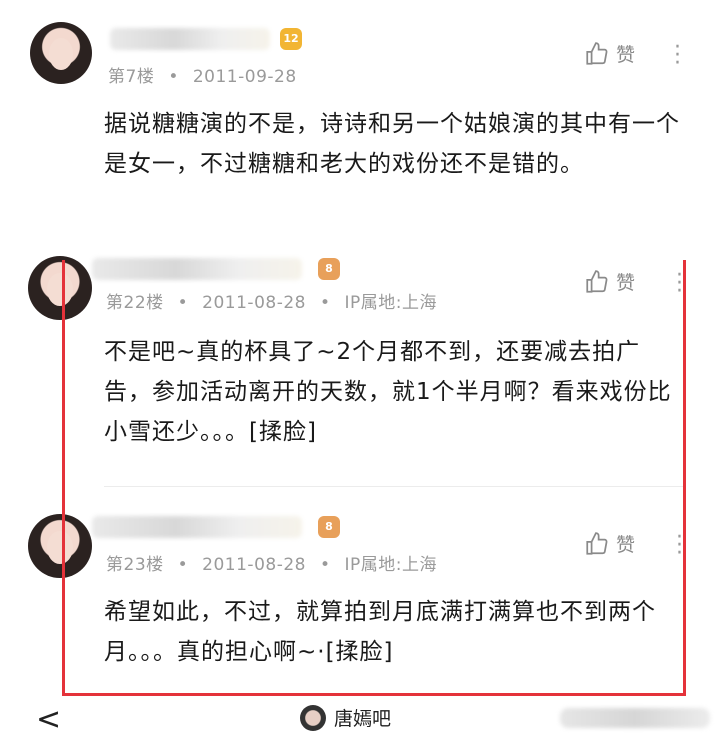  I want to click on bottom-bar: < 唐嫣吧, so click(360, 718).